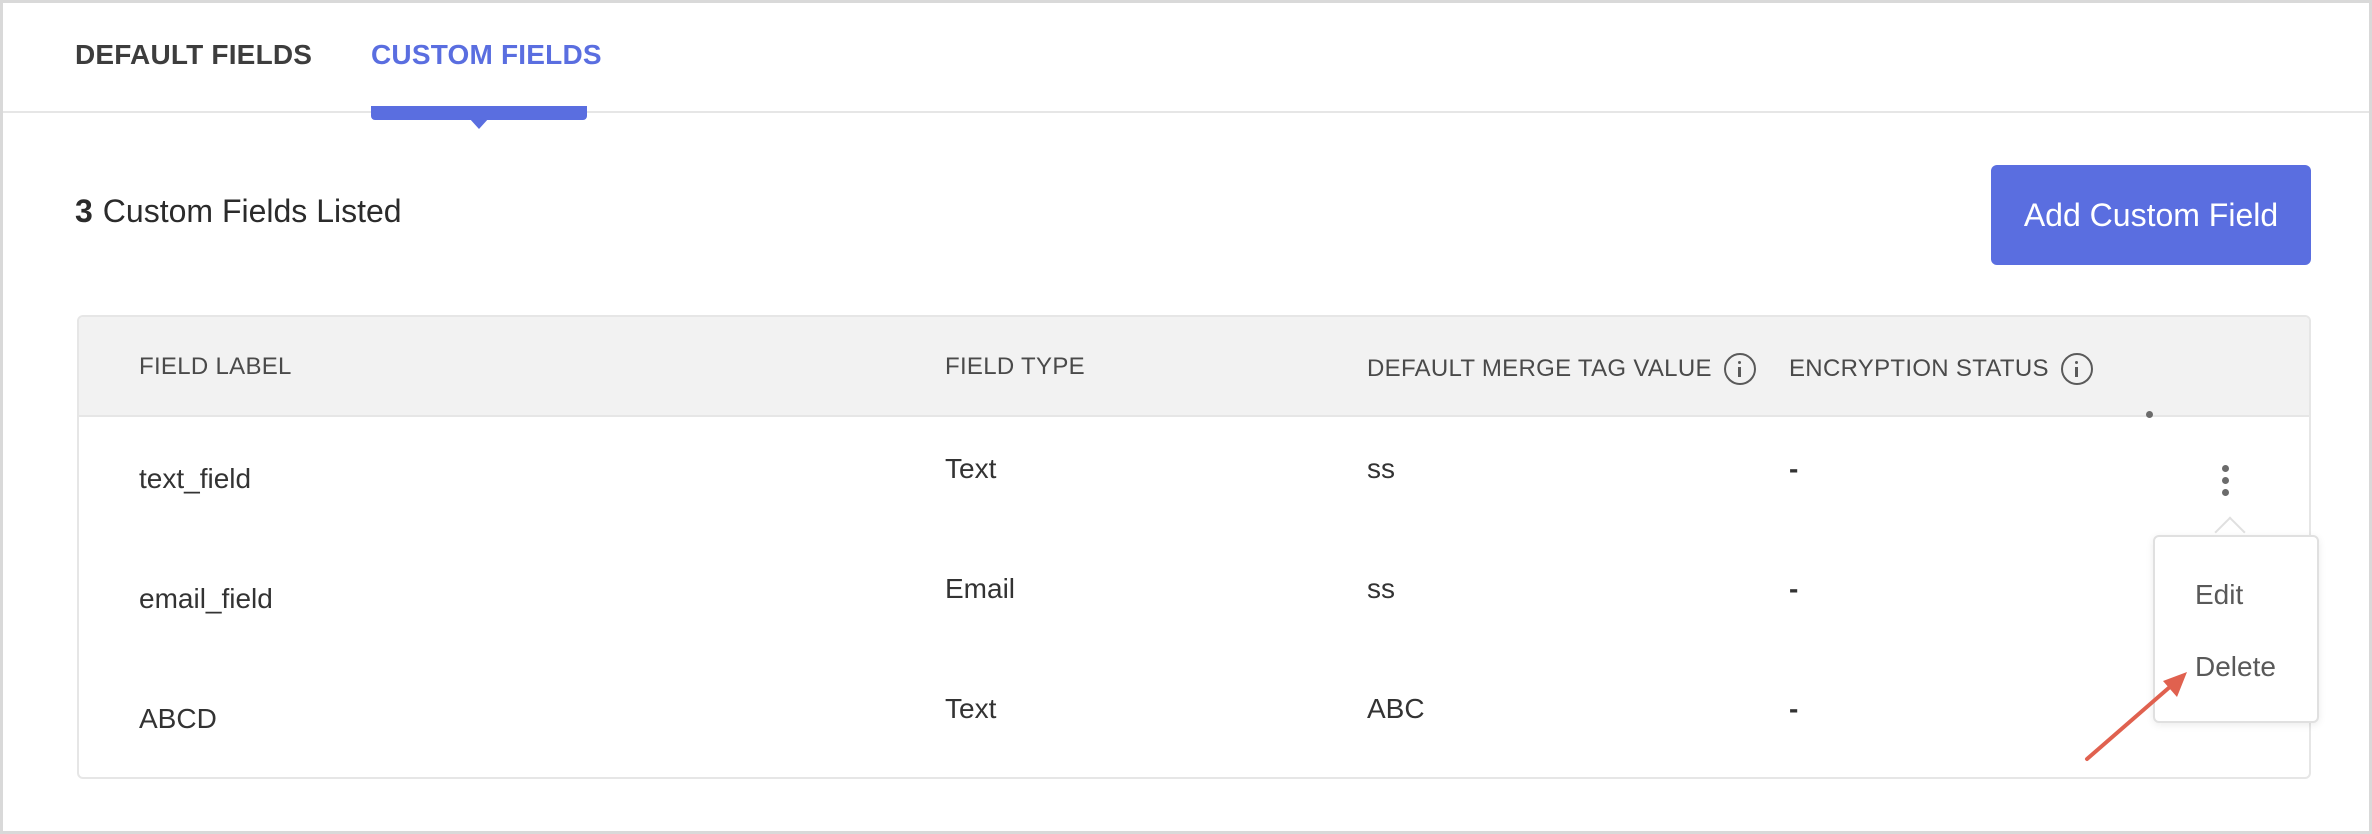 The width and height of the screenshot is (2372, 834). I want to click on merge-tag-info-icon, so click(1739, 369).